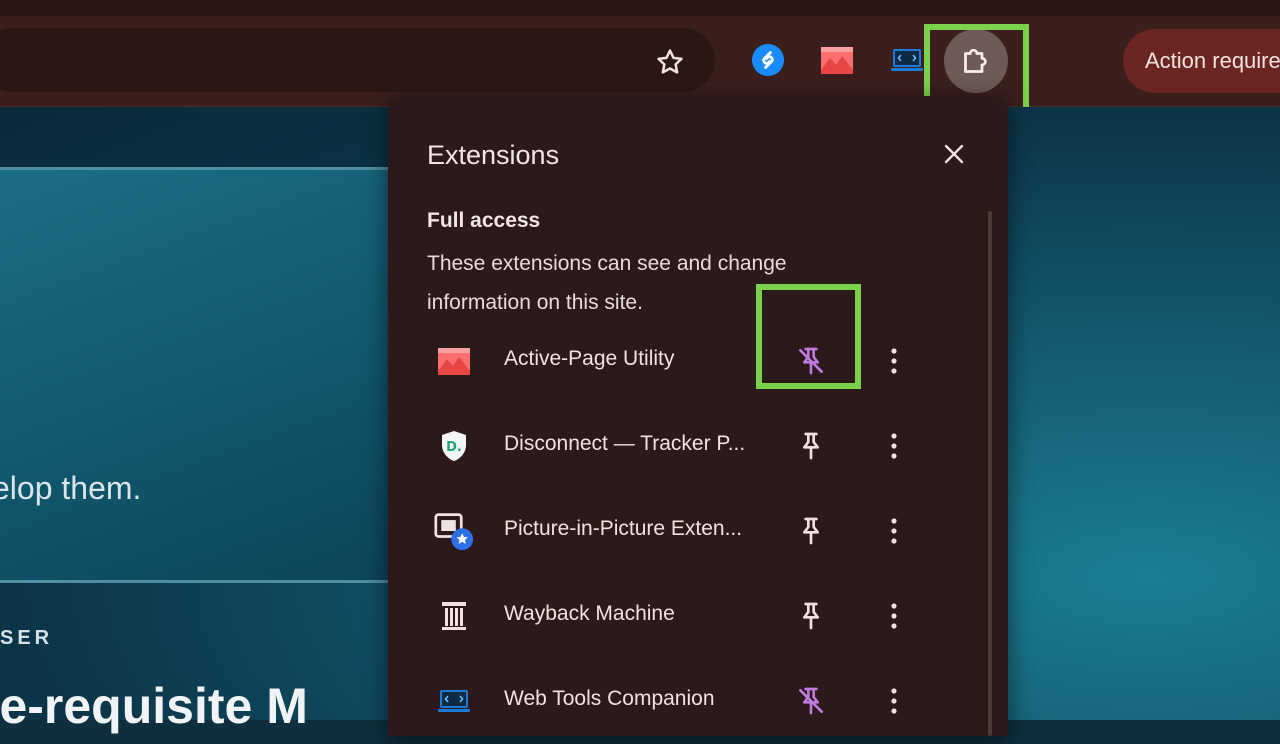  Describe the element at coordinates (484, 220) in the screenshot. I see `full-access-heading: Full access` at that location.